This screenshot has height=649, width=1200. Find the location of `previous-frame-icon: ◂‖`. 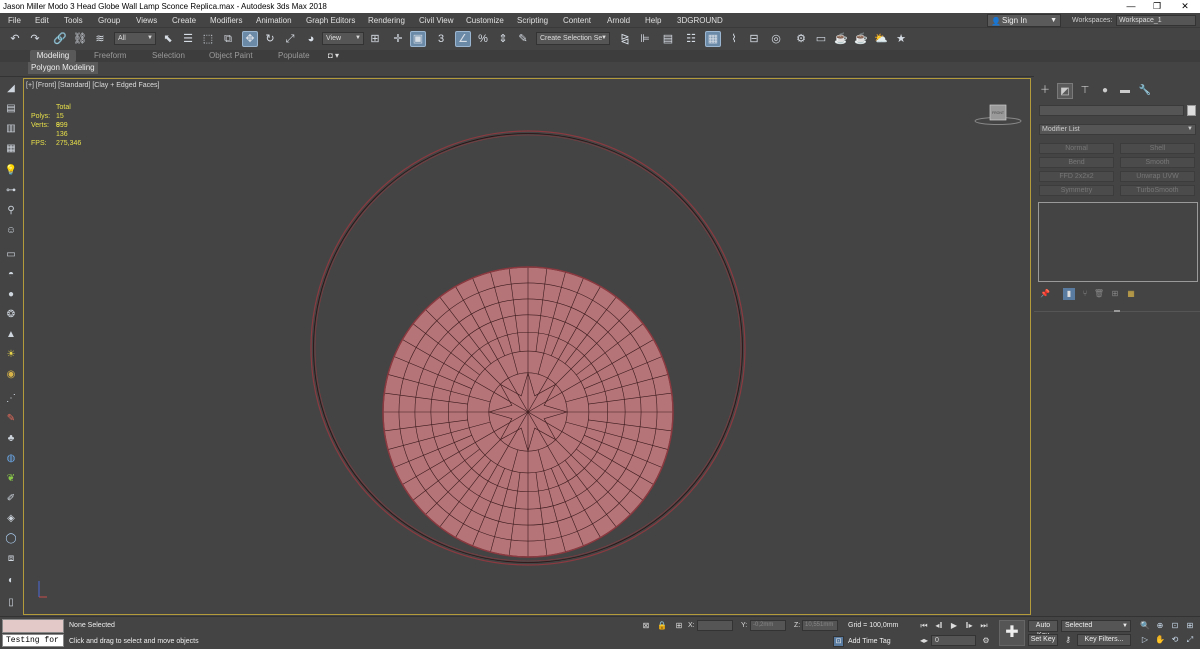

previous-frame-icon: ◂‖ is located at coordinates (939, 626).